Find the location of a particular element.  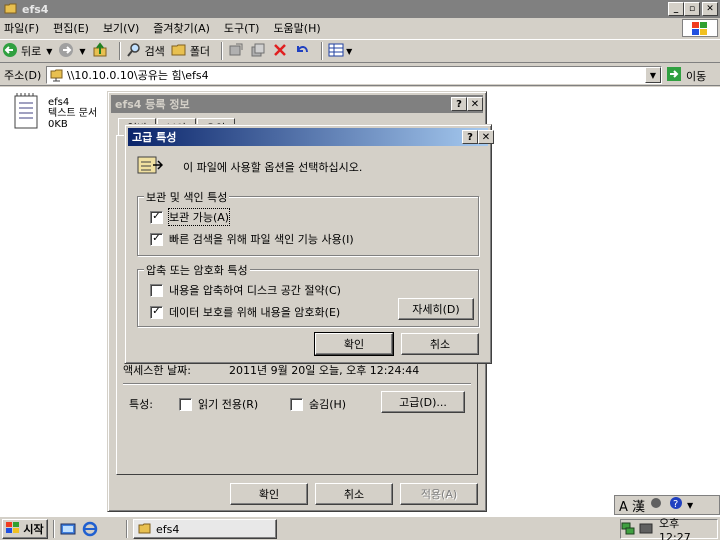

undo-button is located at coordinates (302, 51).